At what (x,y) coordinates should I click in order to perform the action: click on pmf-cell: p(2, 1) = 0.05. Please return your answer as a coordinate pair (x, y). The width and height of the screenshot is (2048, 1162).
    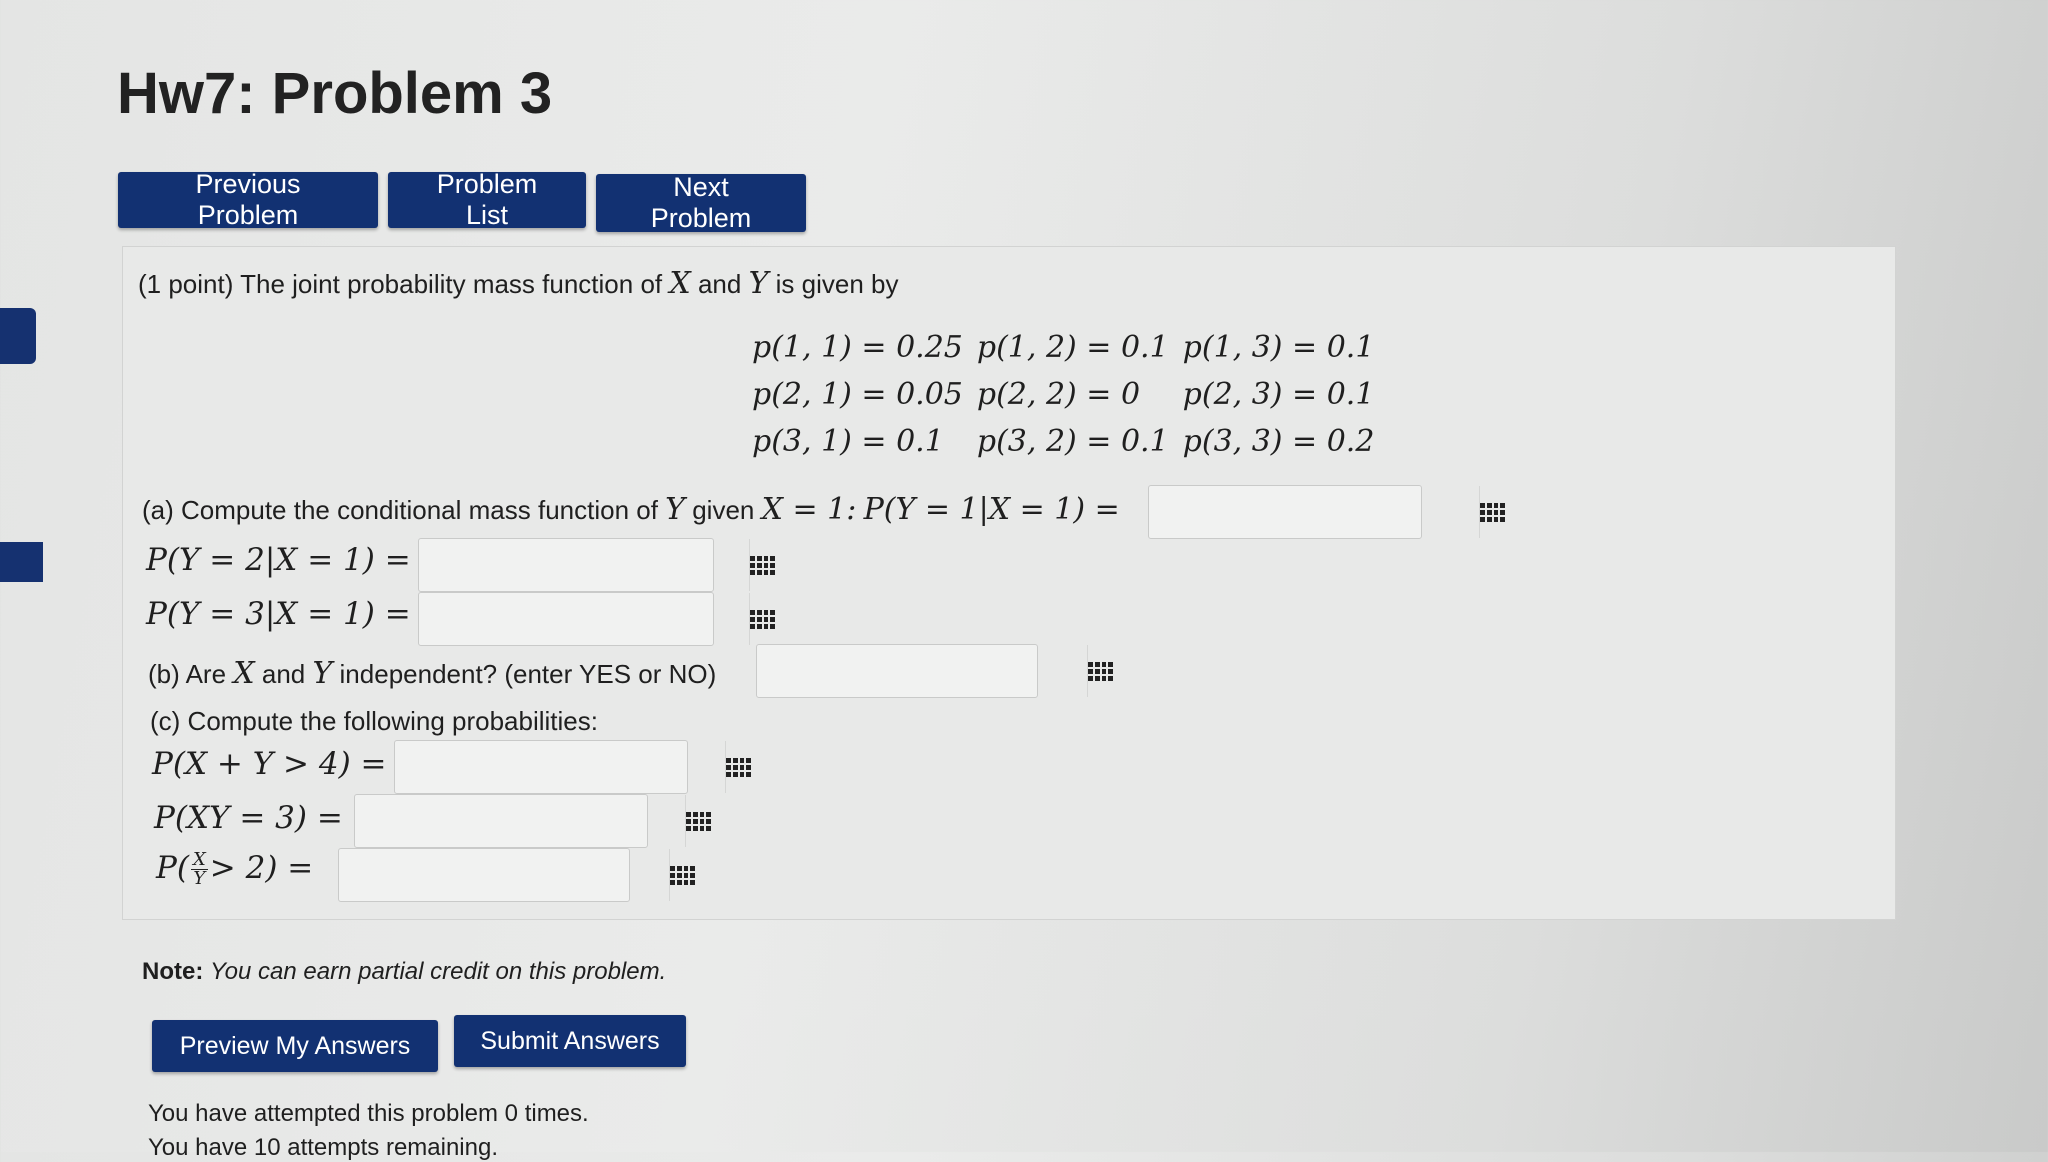
    Looking at the image, I should click on (857, 394).